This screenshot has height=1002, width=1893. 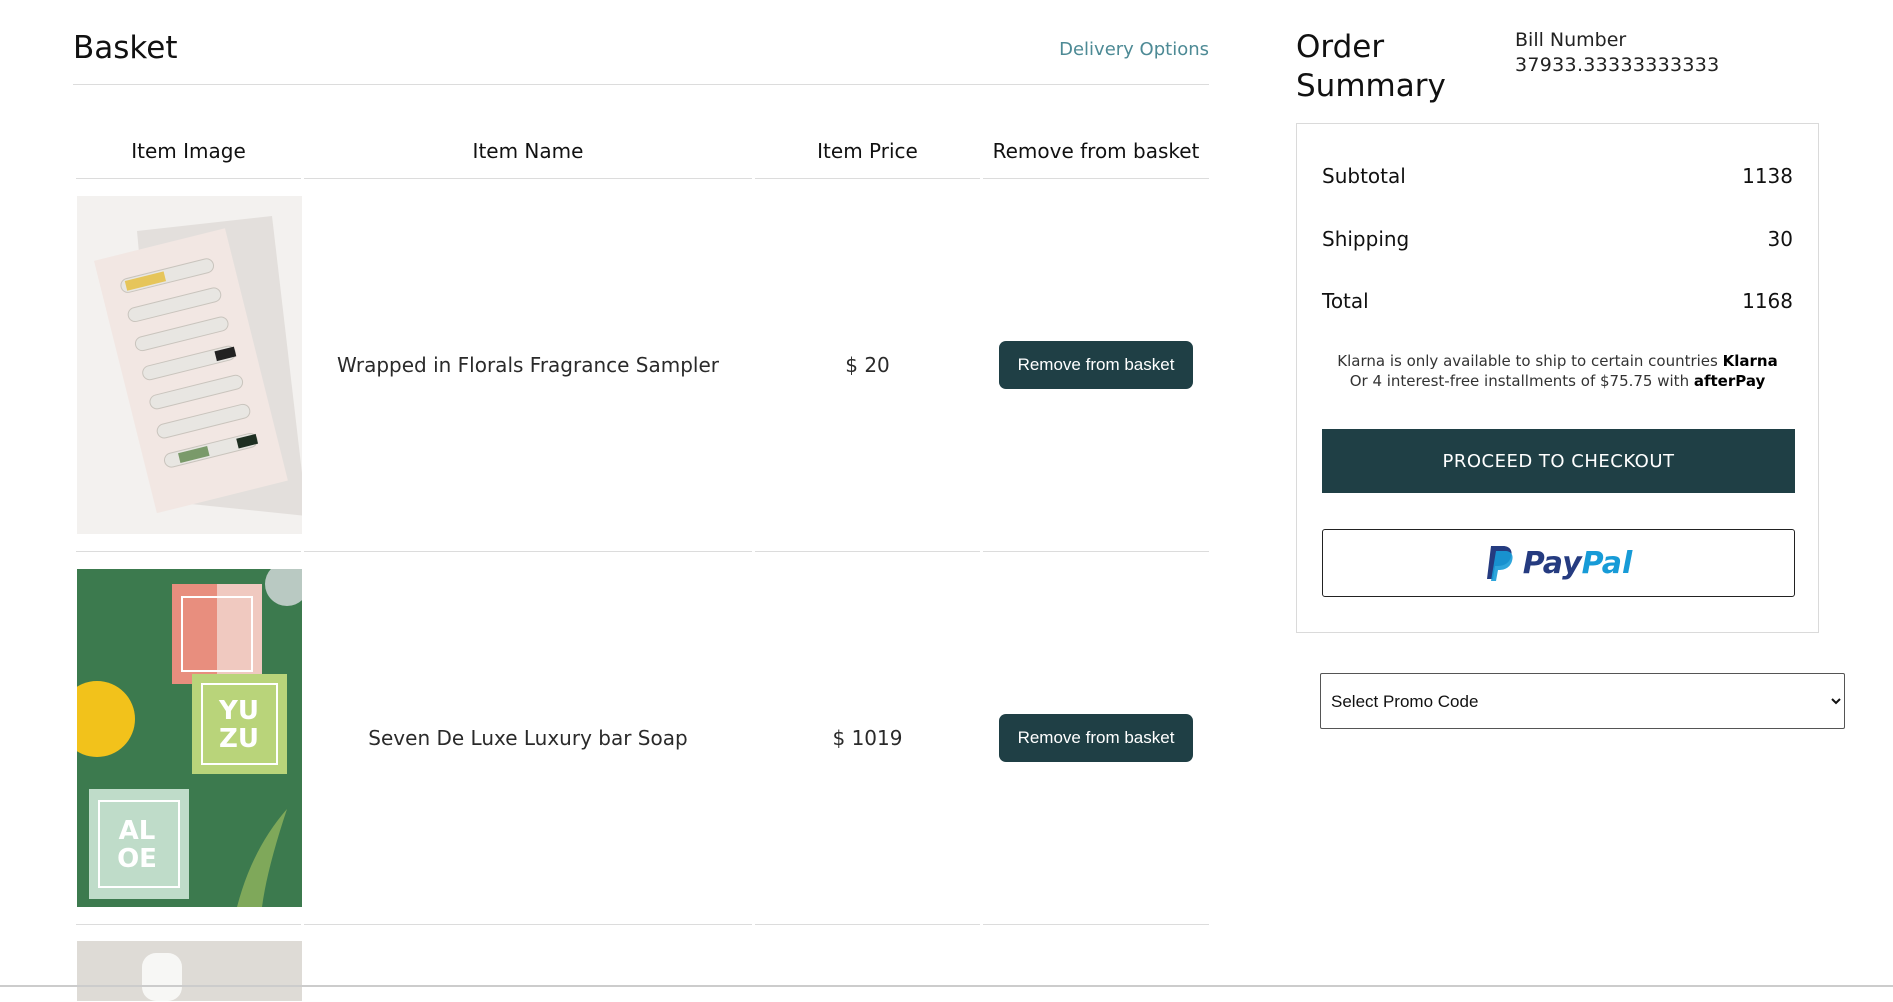 I want to click on luxury-soap-image: YU ZU AL OE, so click(x=189, y=738).